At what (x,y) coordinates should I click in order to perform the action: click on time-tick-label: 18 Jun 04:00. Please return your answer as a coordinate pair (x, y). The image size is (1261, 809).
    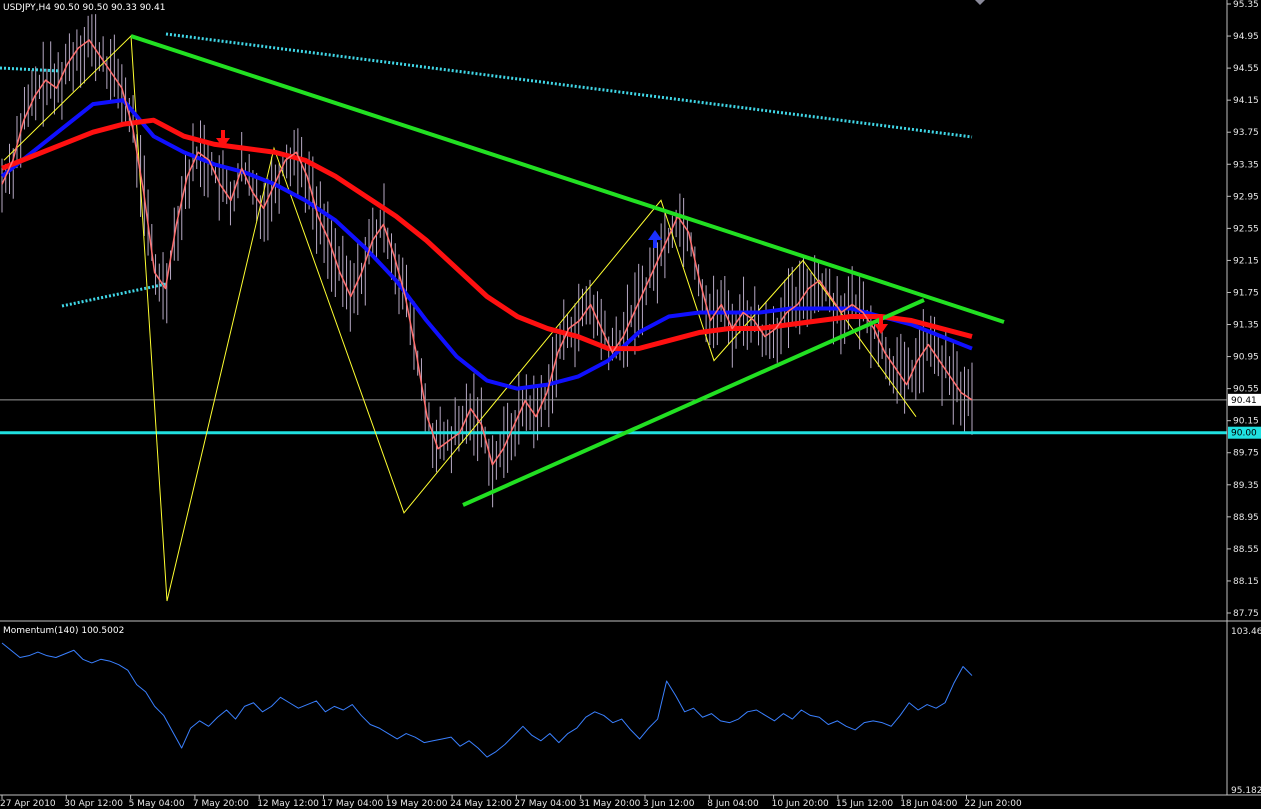
    Looking at the image, I should click on (928, 804).